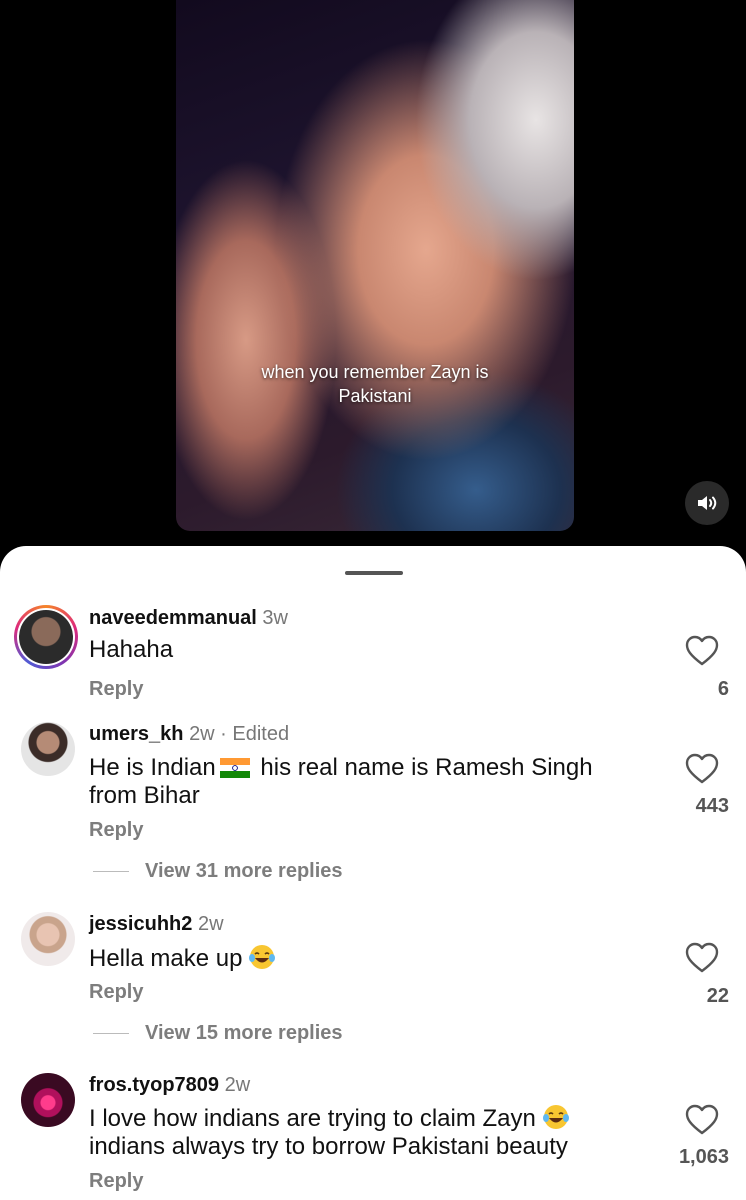 The width and height of the screenshot is (746, 1200). What do you see at coordinates (375, 384) in the screenshot?
I see `video-caption: when you remember Zayn is Pakistani` at bounding box center [375, 384].